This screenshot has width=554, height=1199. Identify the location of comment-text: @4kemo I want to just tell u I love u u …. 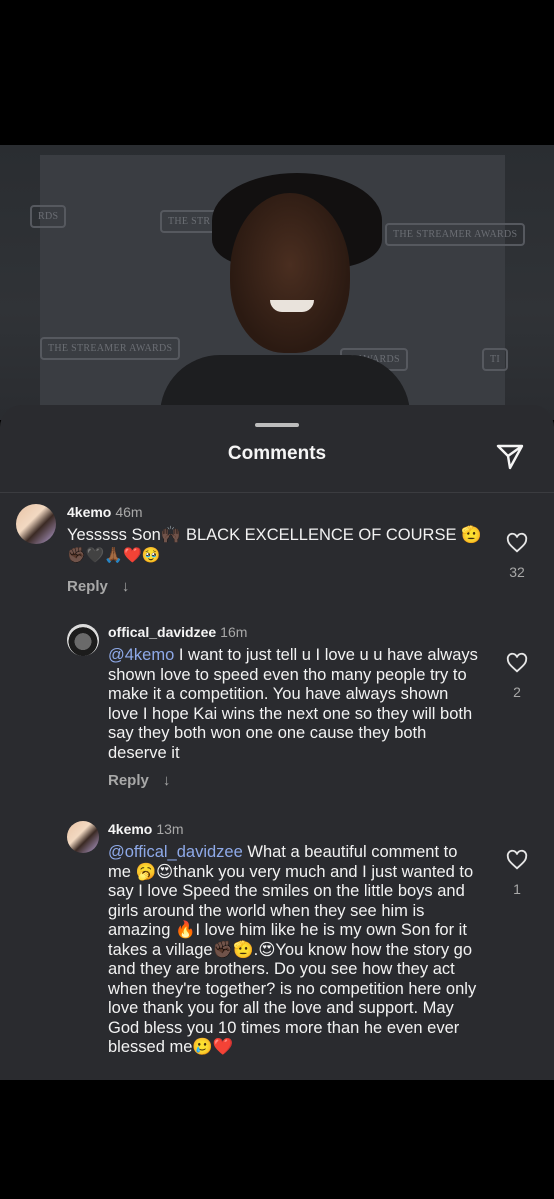
(295, 704).